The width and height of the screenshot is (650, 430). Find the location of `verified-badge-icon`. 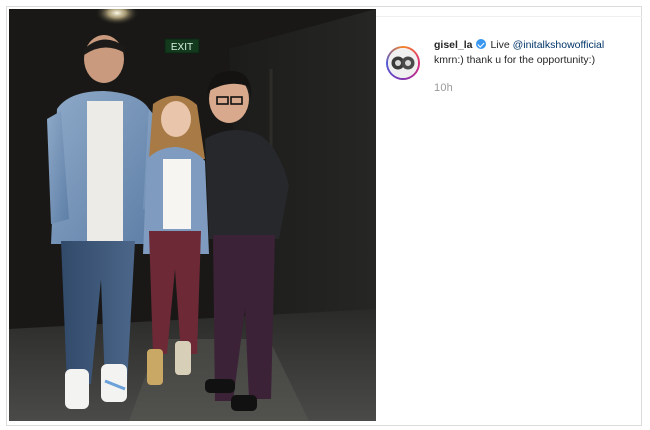

verified-badge-icon is located at coordinates (480, 44).